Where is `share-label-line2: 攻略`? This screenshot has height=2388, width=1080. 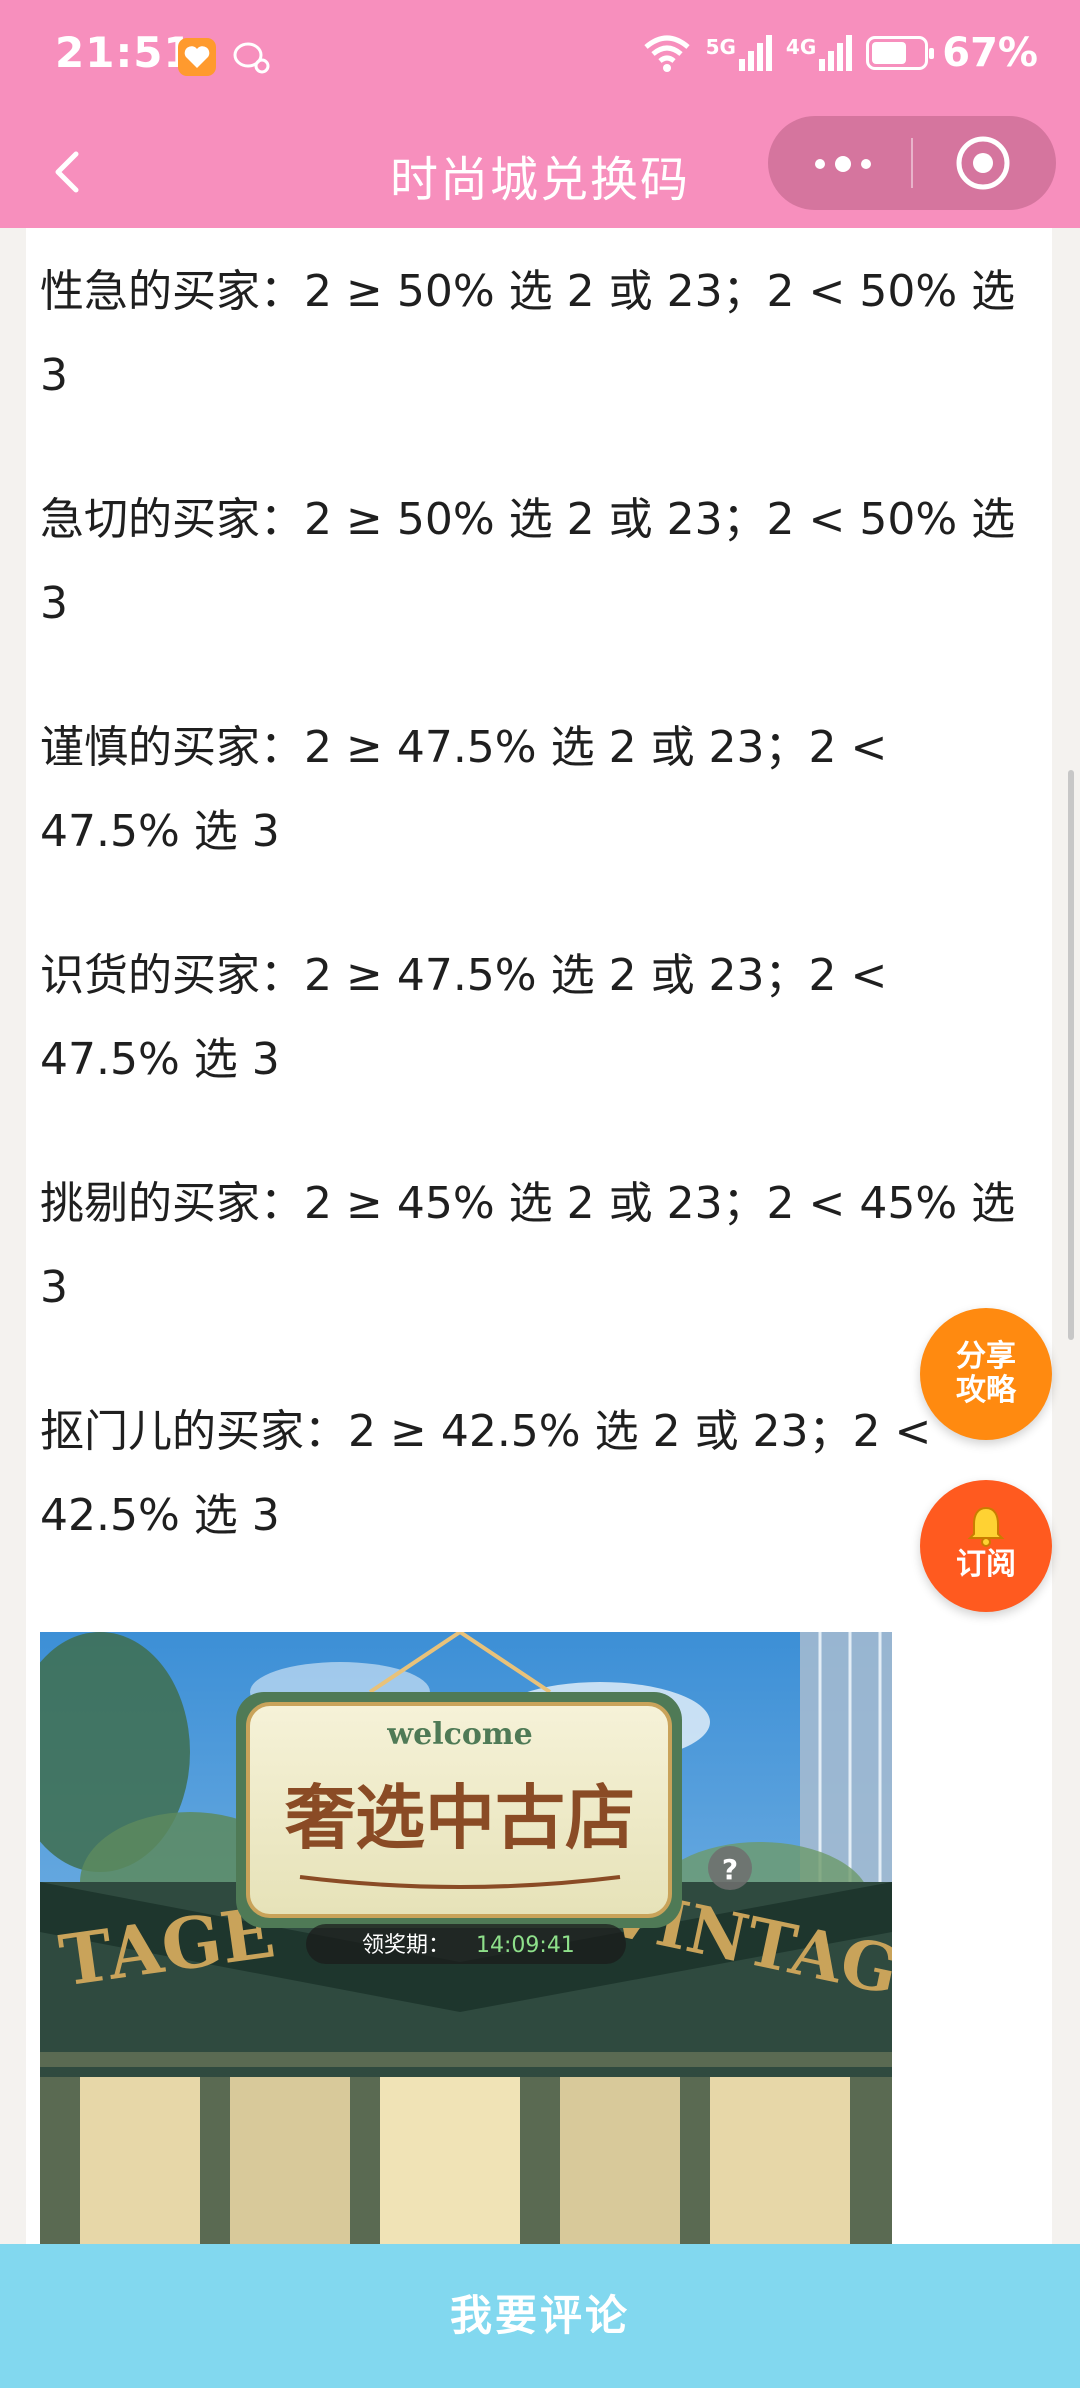
share-label-line2: 攻略 is located at coordinates (986, 1390).